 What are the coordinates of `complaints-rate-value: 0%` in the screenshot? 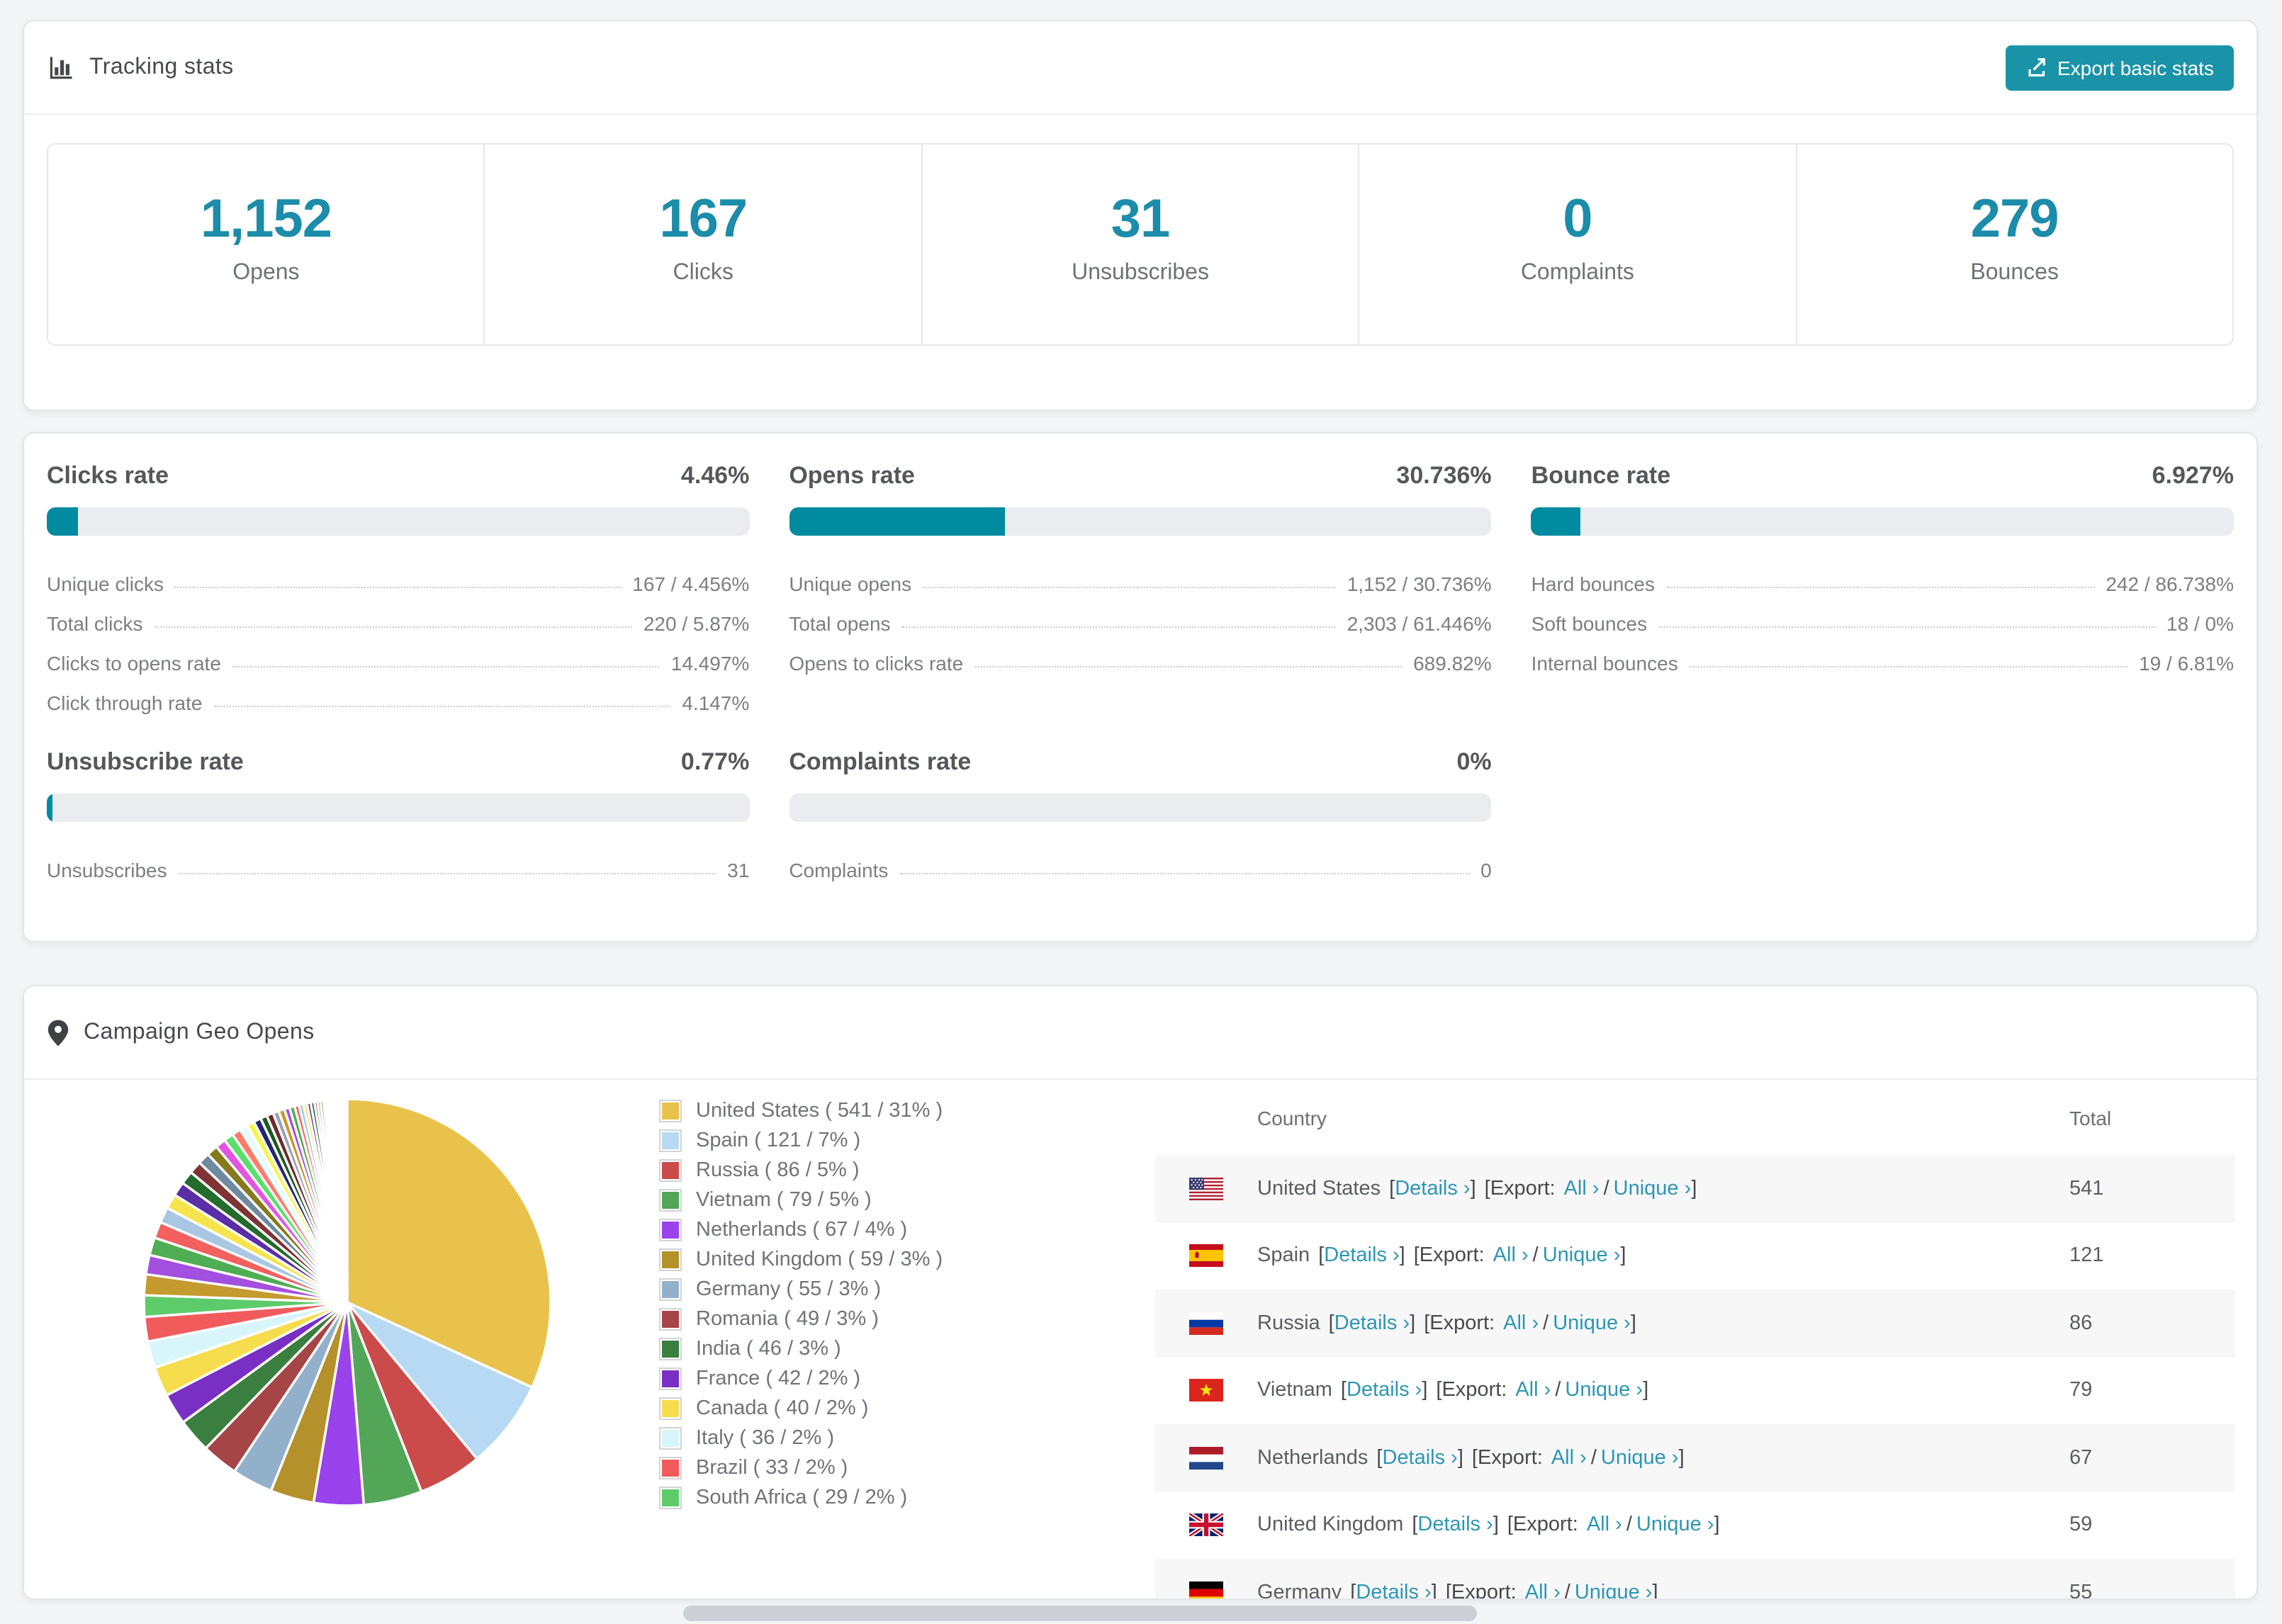 It's located at (1474, 762).